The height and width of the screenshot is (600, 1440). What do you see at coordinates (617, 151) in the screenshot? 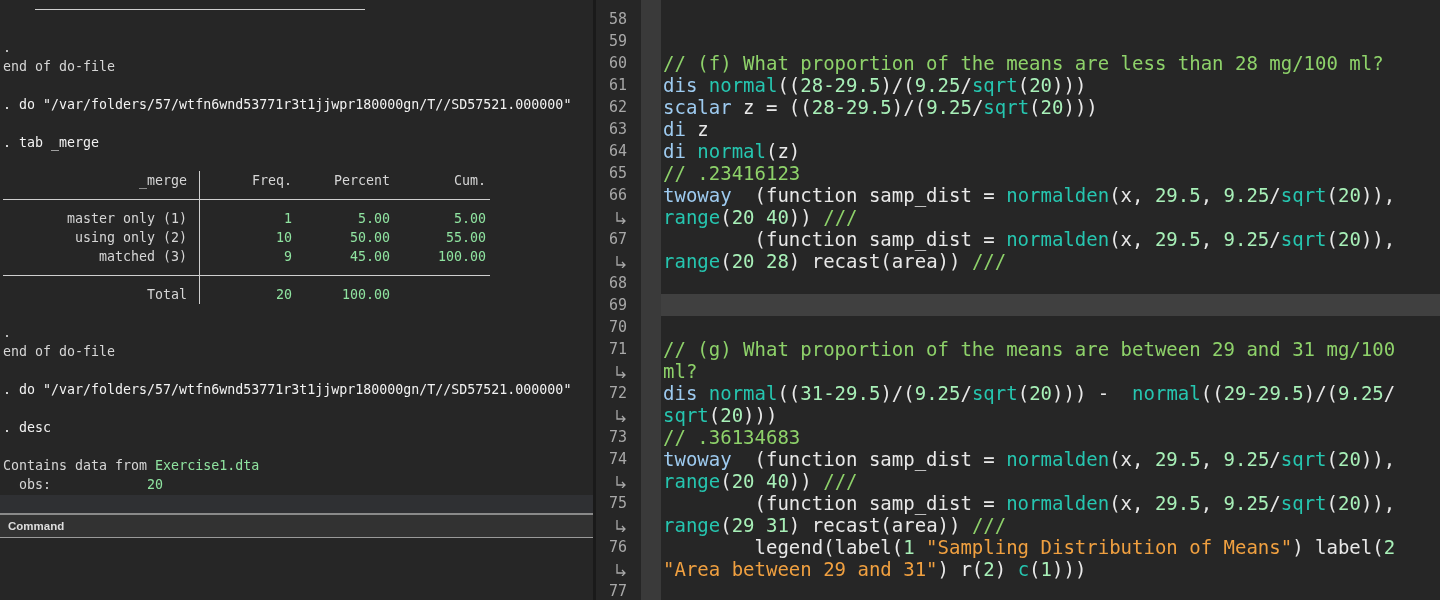
I see `line-number: 64` at bounding box center [617, 151].